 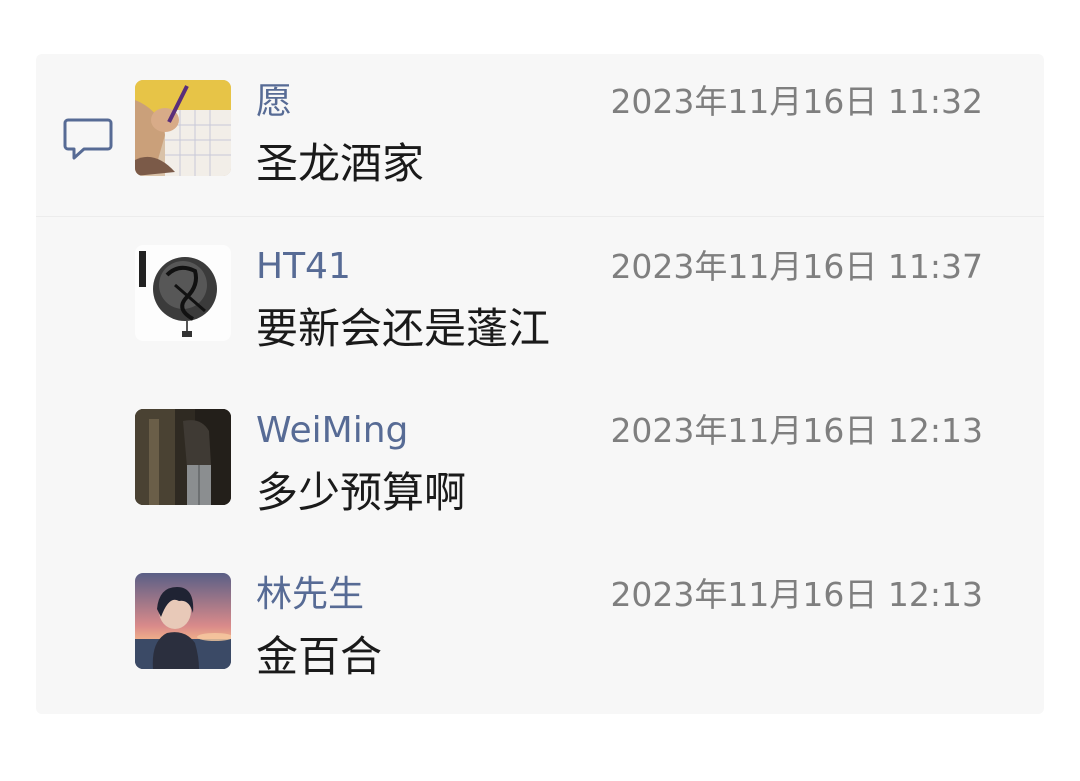 What do you see at coordinates (332, 431) in the screenshot?
I see `username: WeiMing` at bounding box center [332, 431].